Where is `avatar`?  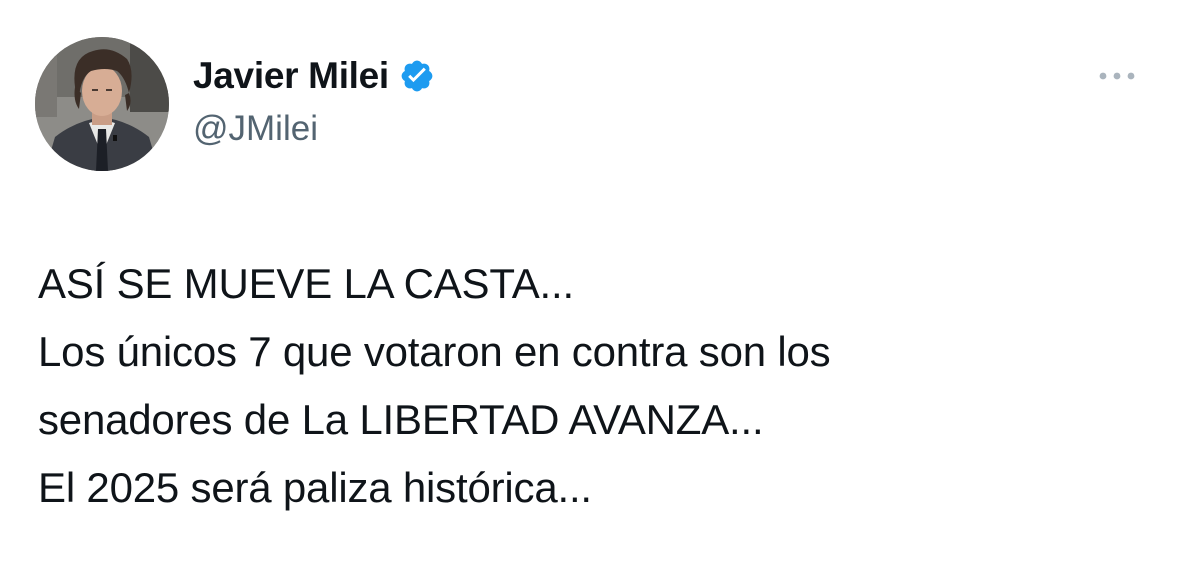
avatar is located at coordinates (102, 104).